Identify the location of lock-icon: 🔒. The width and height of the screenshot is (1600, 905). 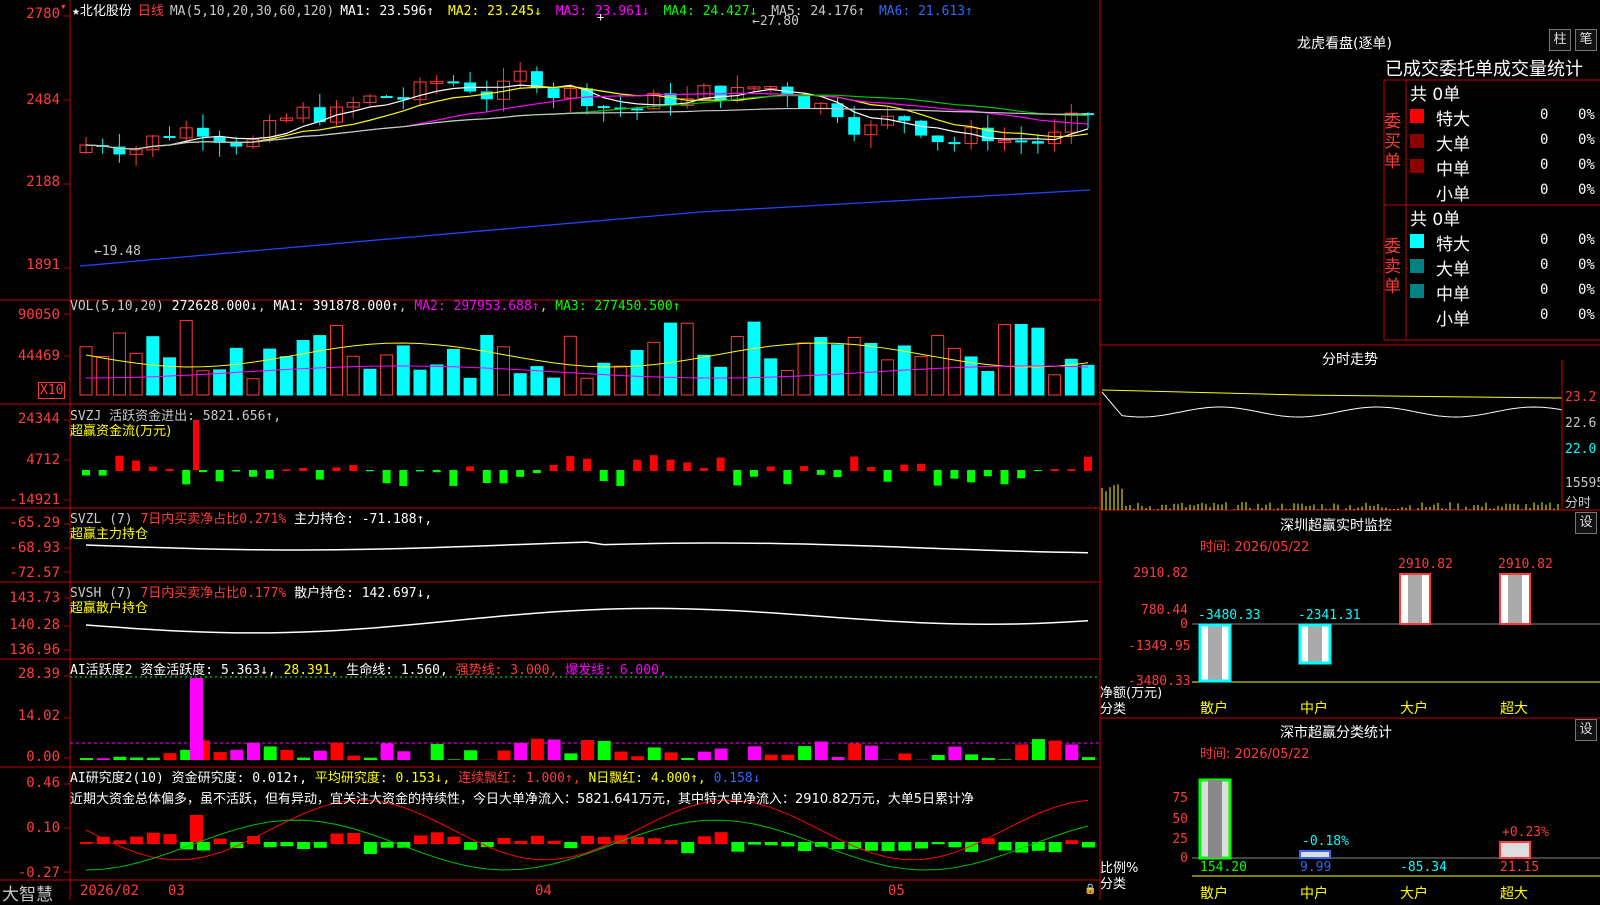
(1090, 889).